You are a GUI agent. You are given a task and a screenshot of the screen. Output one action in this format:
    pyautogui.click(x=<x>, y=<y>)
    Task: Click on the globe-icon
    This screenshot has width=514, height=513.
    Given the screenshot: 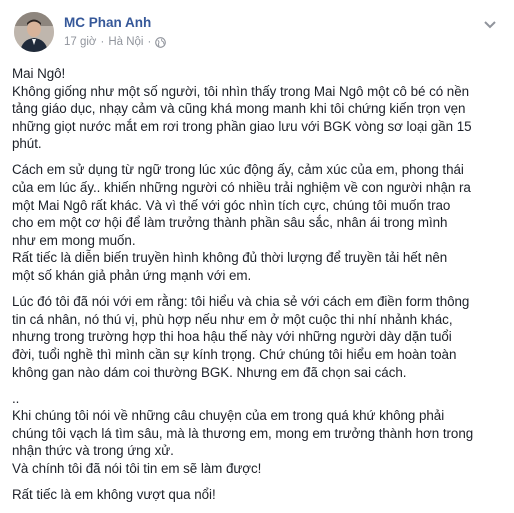 What is the action you would take?
    pyautogui.click(x=161, y=42)
    